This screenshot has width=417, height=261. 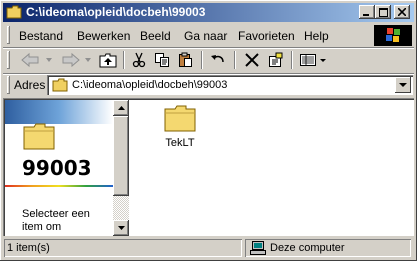 I want to click on menu-grip, so click(x=8, y=35).